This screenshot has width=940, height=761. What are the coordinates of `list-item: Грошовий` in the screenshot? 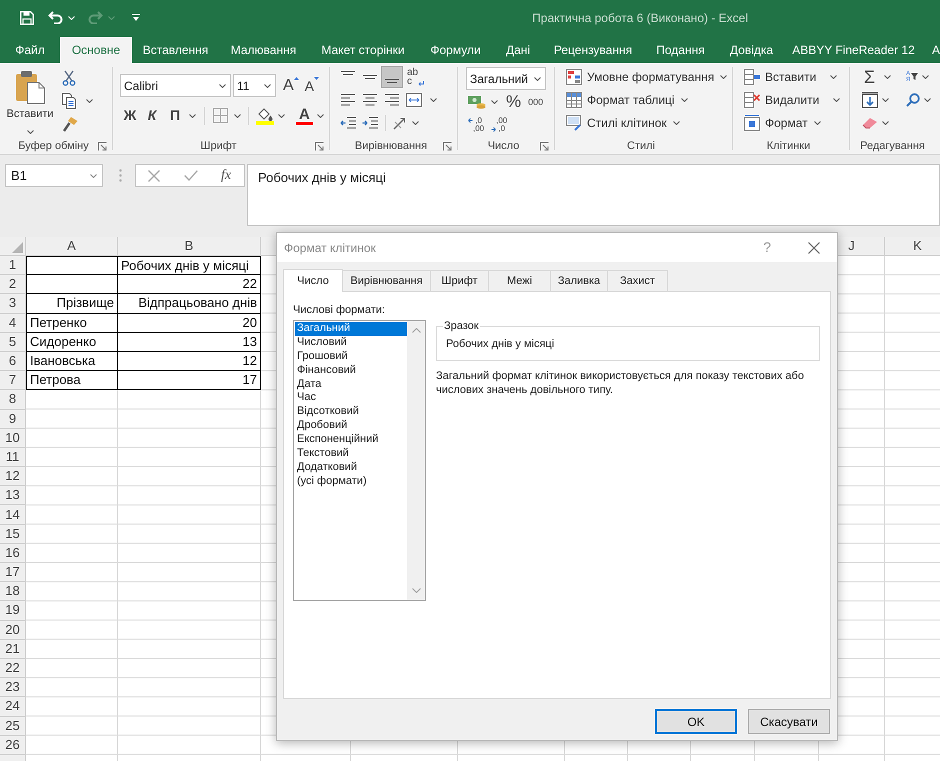 It's located at (351, 357).